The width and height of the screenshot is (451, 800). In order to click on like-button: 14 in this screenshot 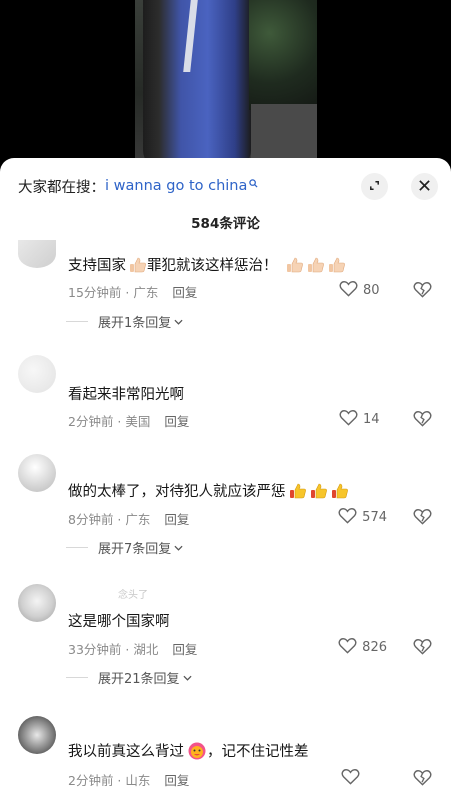, I will do `click(363, 419)`.